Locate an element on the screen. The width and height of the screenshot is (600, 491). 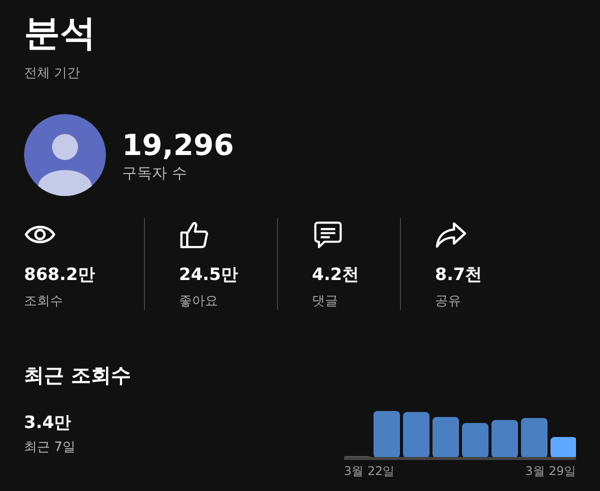
subscriber-label: 구독자 수 is located at coordinates (155, 173).